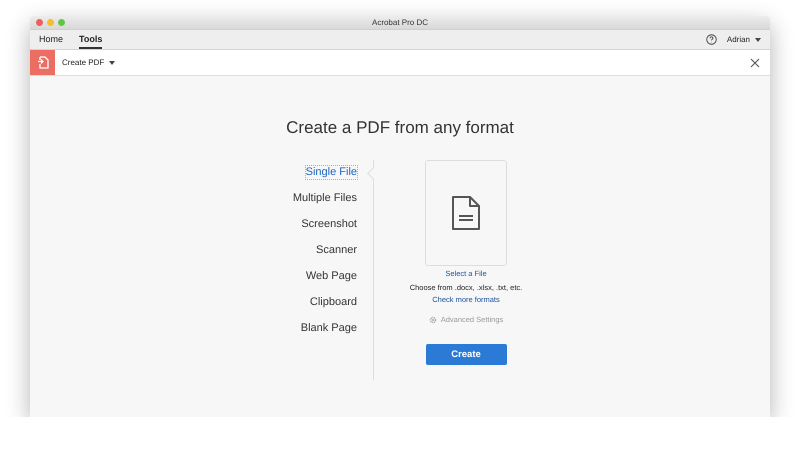 The height and width of the screenshot is (461, 800). Describe the element at coordinates (336, 250) in the screenshot. I see `source-option: Scanner` at that location.